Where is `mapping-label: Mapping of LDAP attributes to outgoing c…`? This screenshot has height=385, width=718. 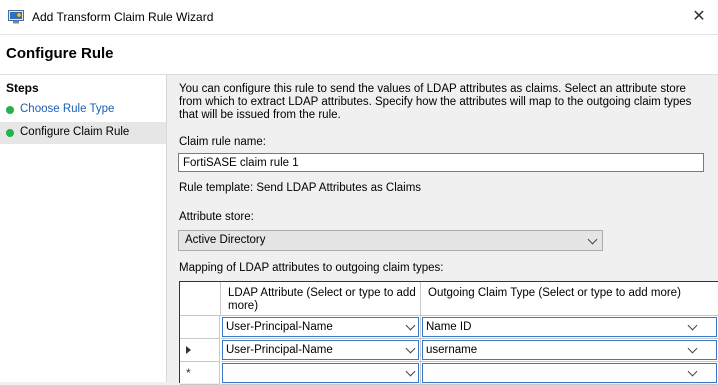
mapping-label: Mapping of LDAP attributes to outgoing c… is located at coordinates (311, 268).